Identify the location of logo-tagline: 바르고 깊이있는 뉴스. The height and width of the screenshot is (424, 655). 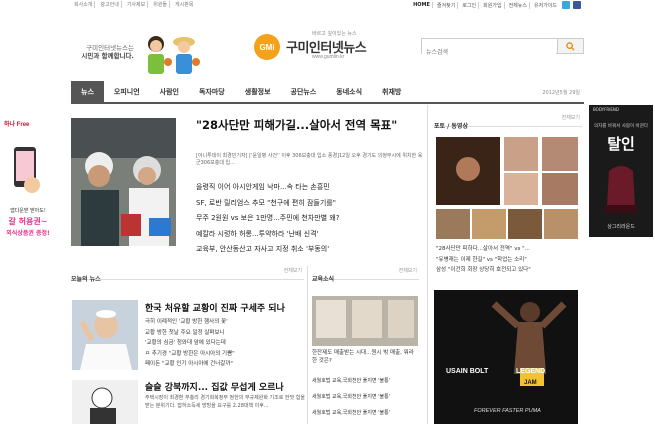
(334, 34).